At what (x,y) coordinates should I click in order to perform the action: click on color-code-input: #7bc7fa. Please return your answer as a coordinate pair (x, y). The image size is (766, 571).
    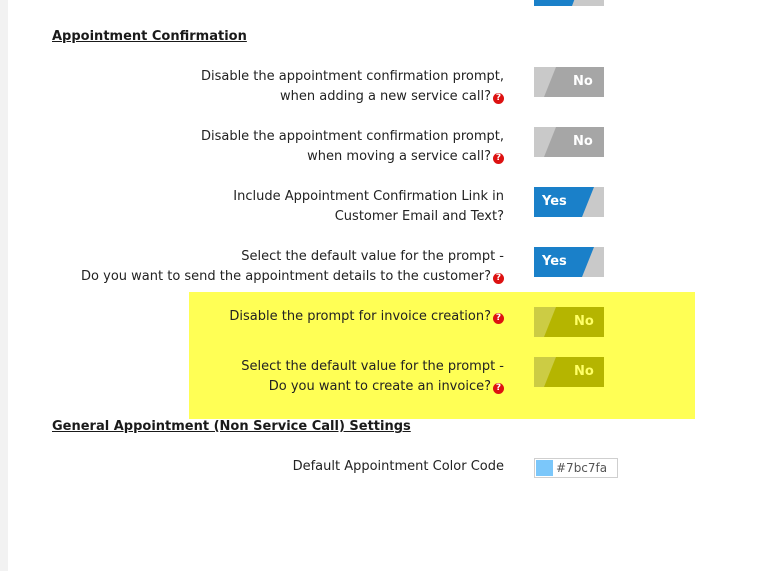
    Looking at the image, I should click on (576, 468).